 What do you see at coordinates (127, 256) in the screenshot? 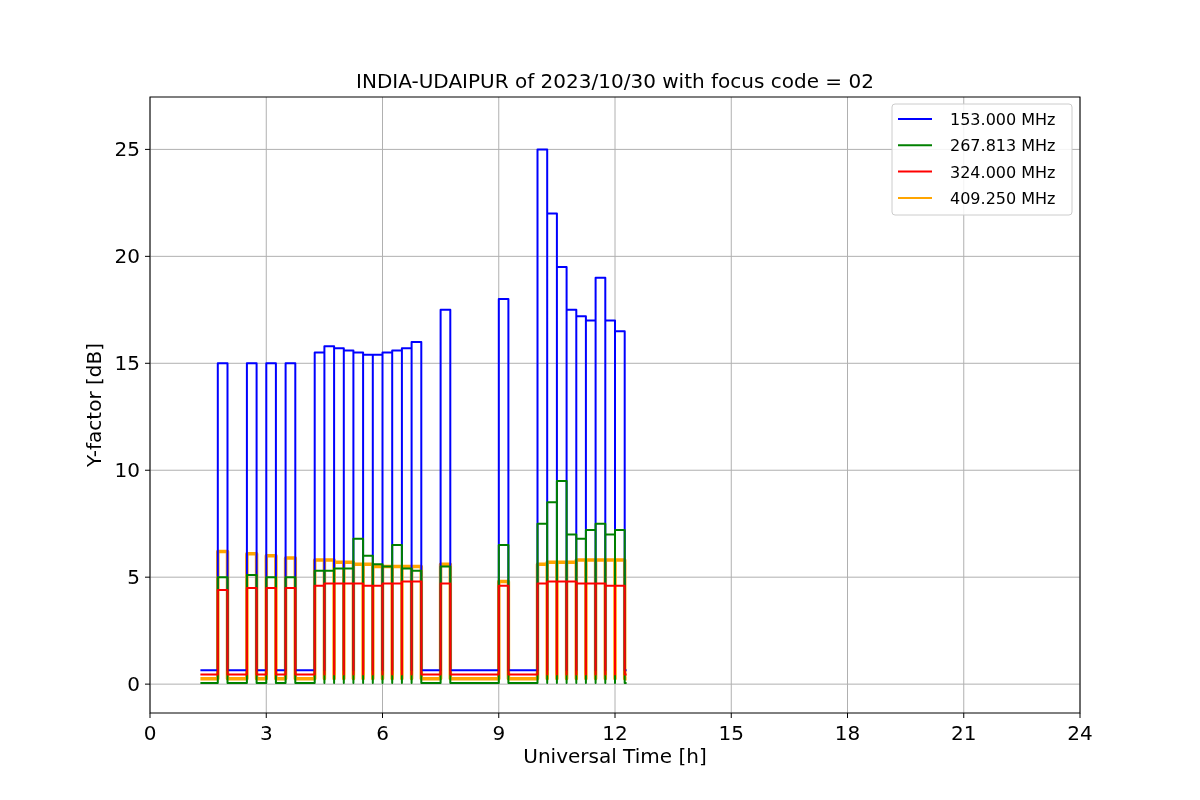
I see `y-tick-label: 20` at bounding box center [127, 256].